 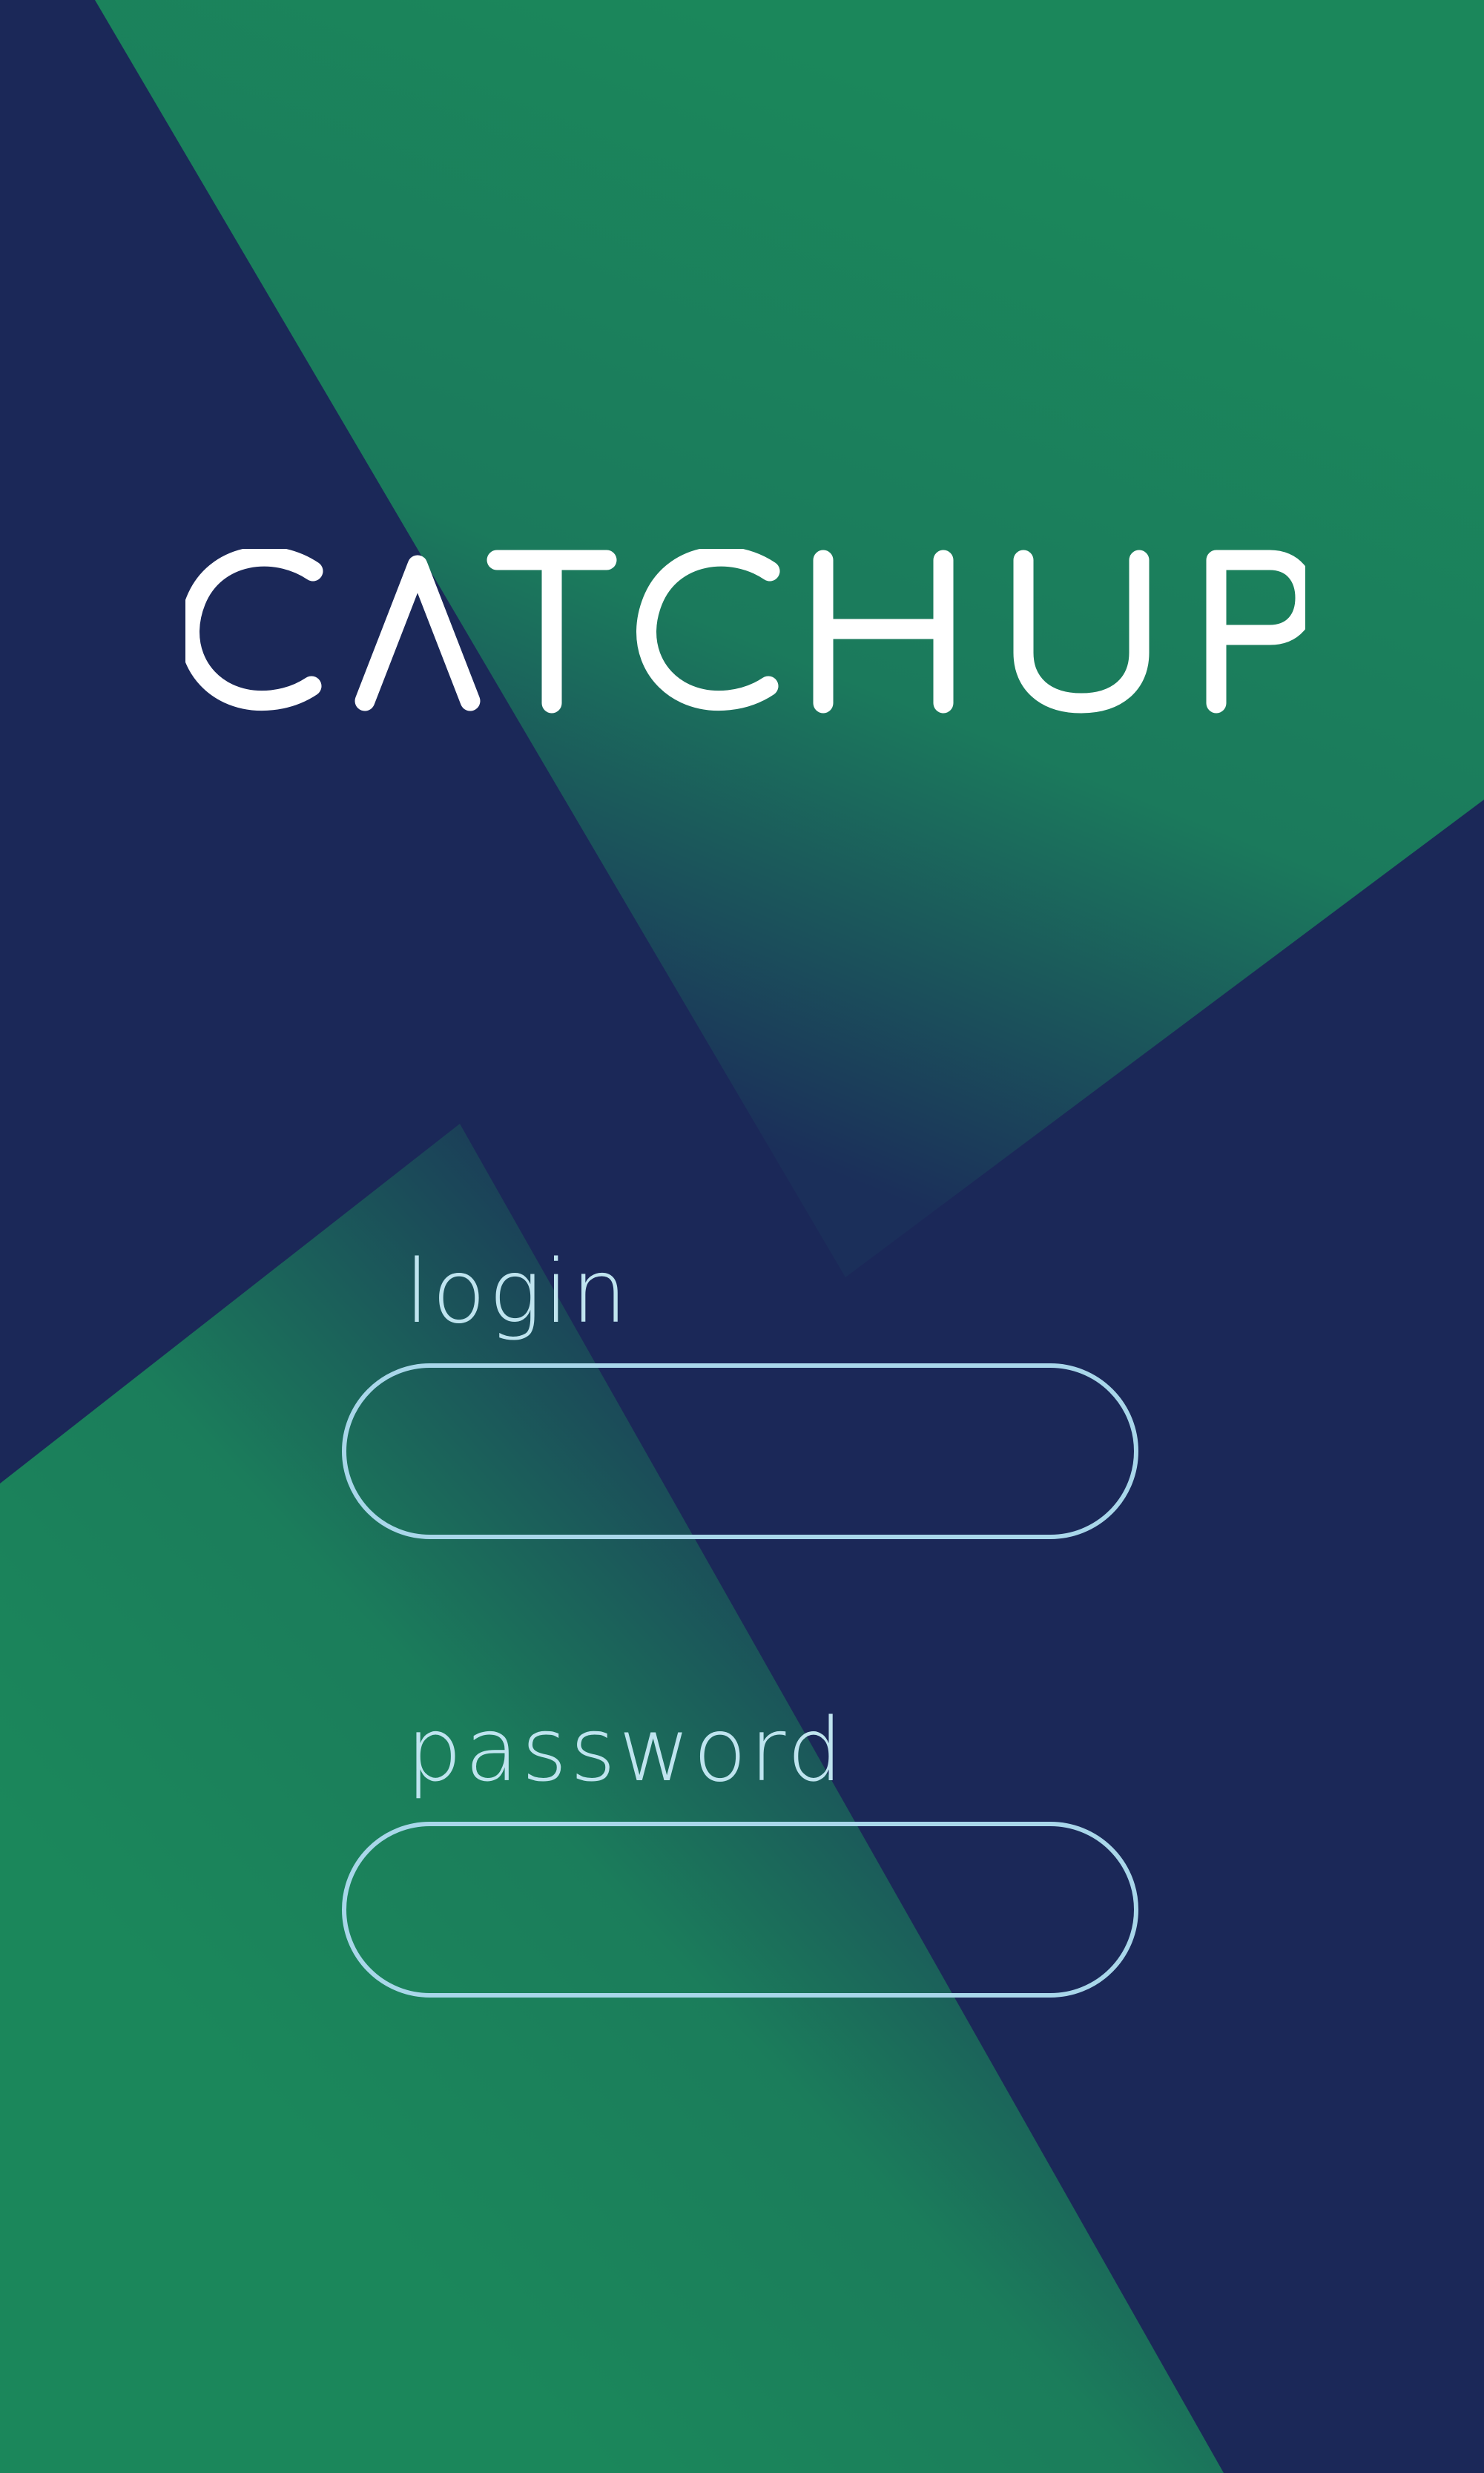 I want to click on password-label: password, so click(x=626, y=1750).